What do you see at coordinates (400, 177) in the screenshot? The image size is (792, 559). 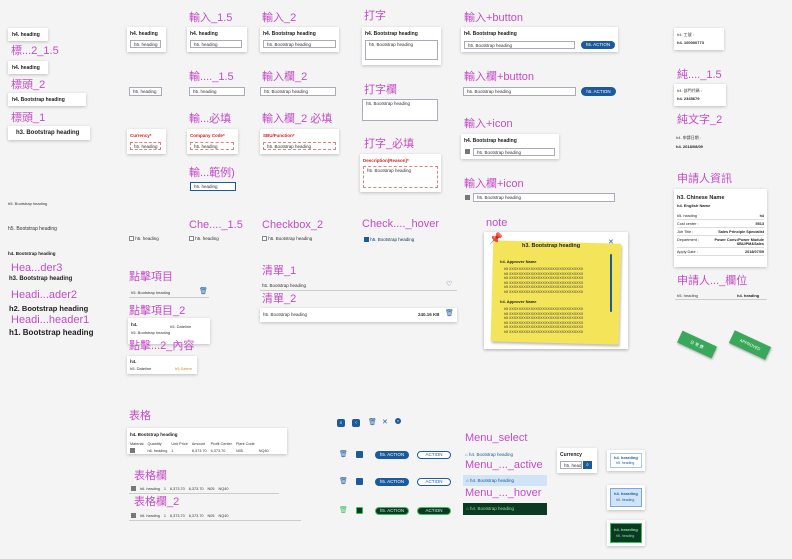 I see `description-textarea: h5. Bootstrap heading` at bounding box center [400, 177].